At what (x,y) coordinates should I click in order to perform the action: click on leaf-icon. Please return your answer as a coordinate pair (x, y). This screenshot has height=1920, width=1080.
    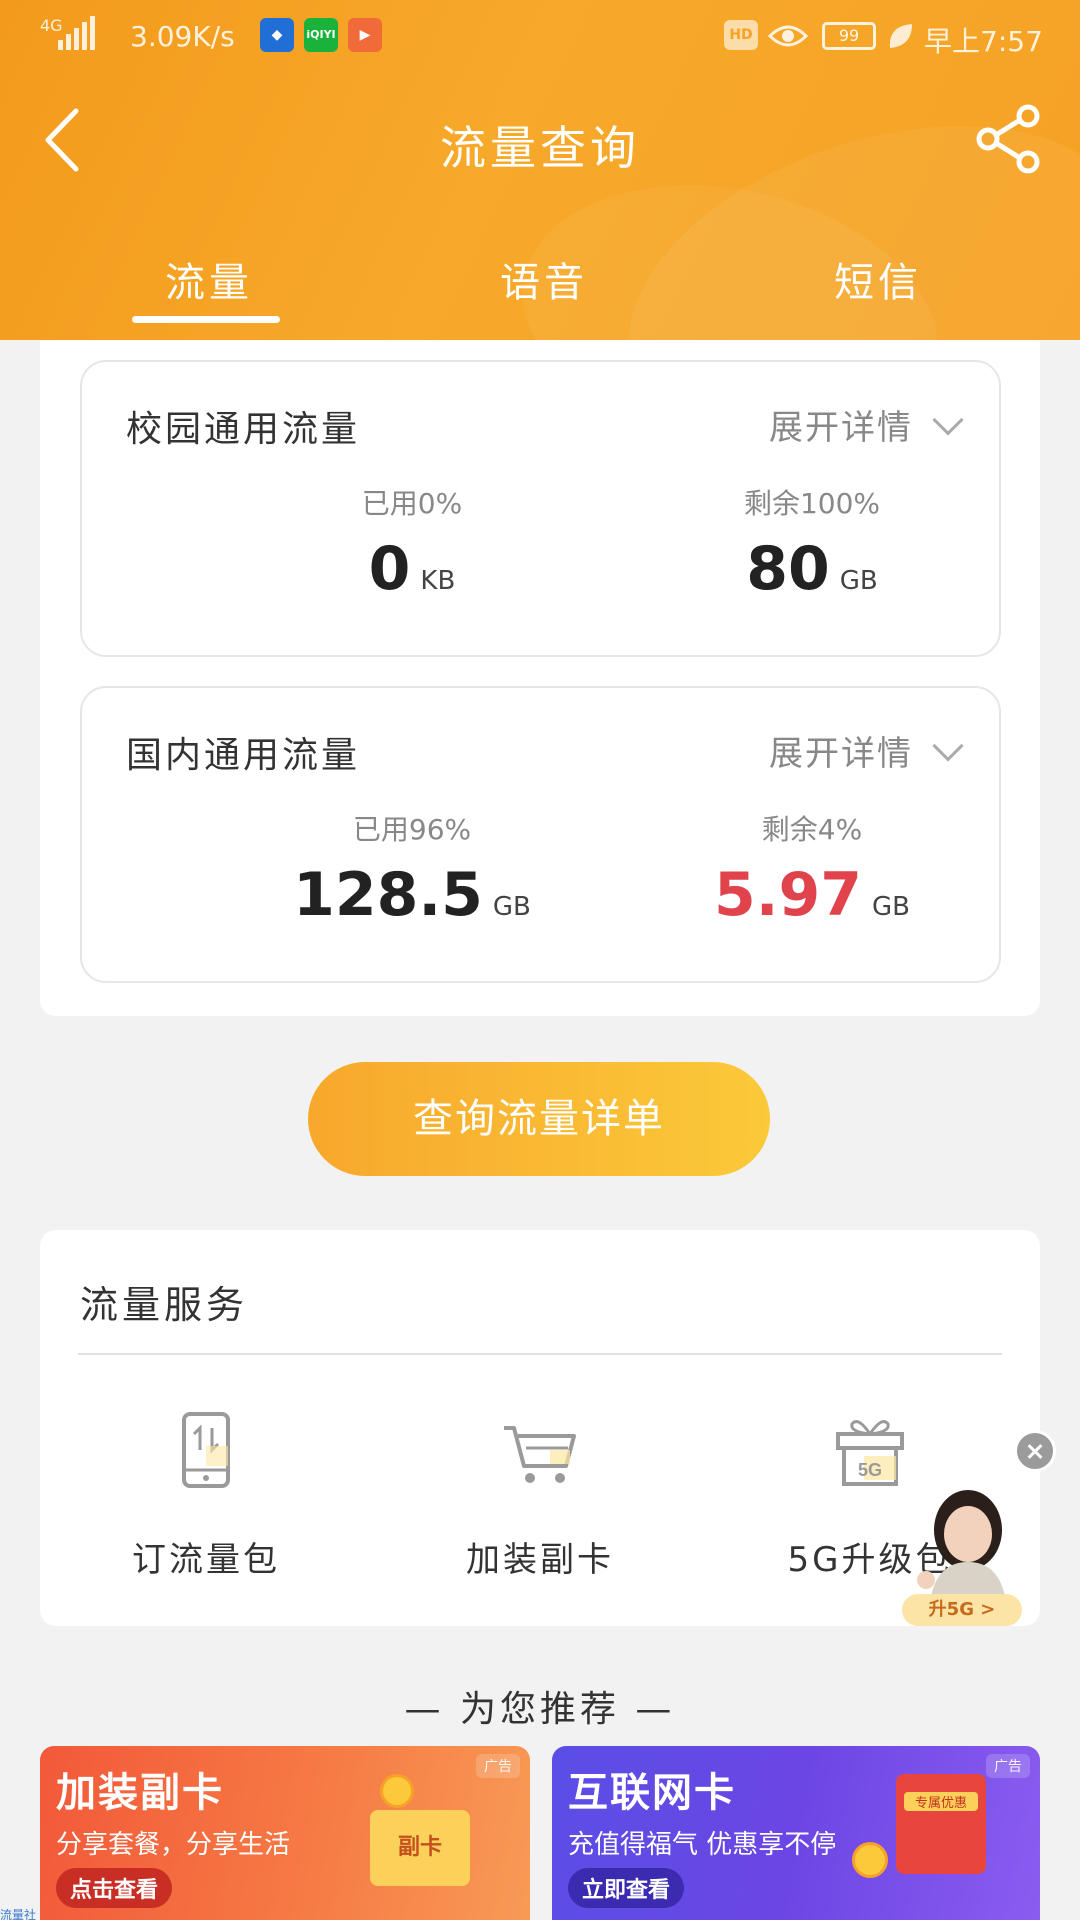
    Looking at the image, I should click on (900, 36).